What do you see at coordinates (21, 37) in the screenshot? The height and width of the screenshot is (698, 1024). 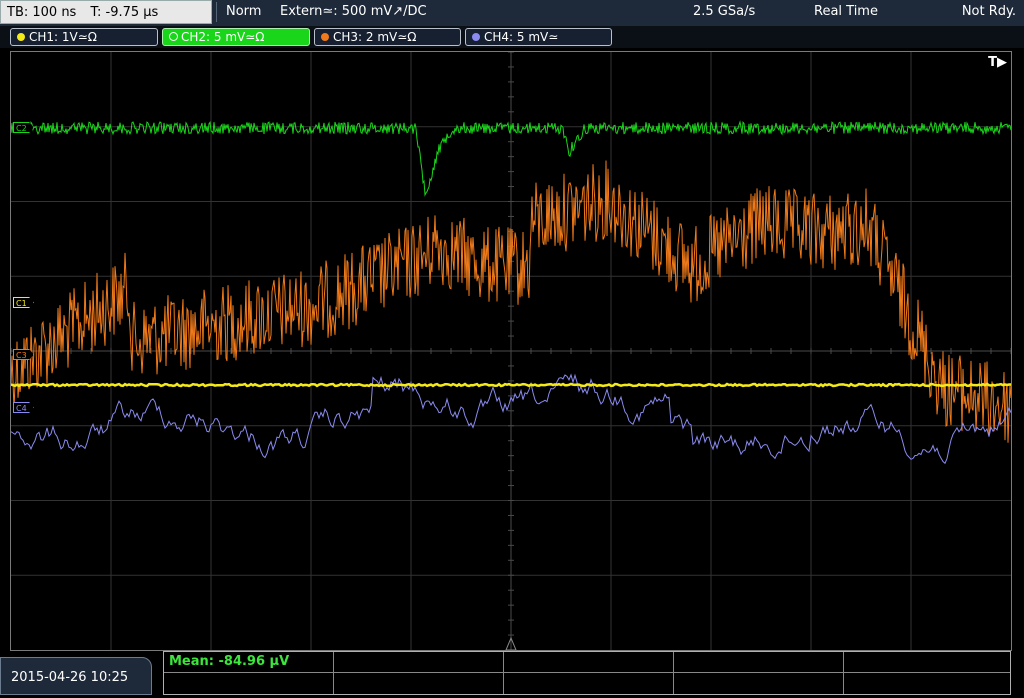 I see `ch1-indicator-icon` at bounding box center [21, 37].